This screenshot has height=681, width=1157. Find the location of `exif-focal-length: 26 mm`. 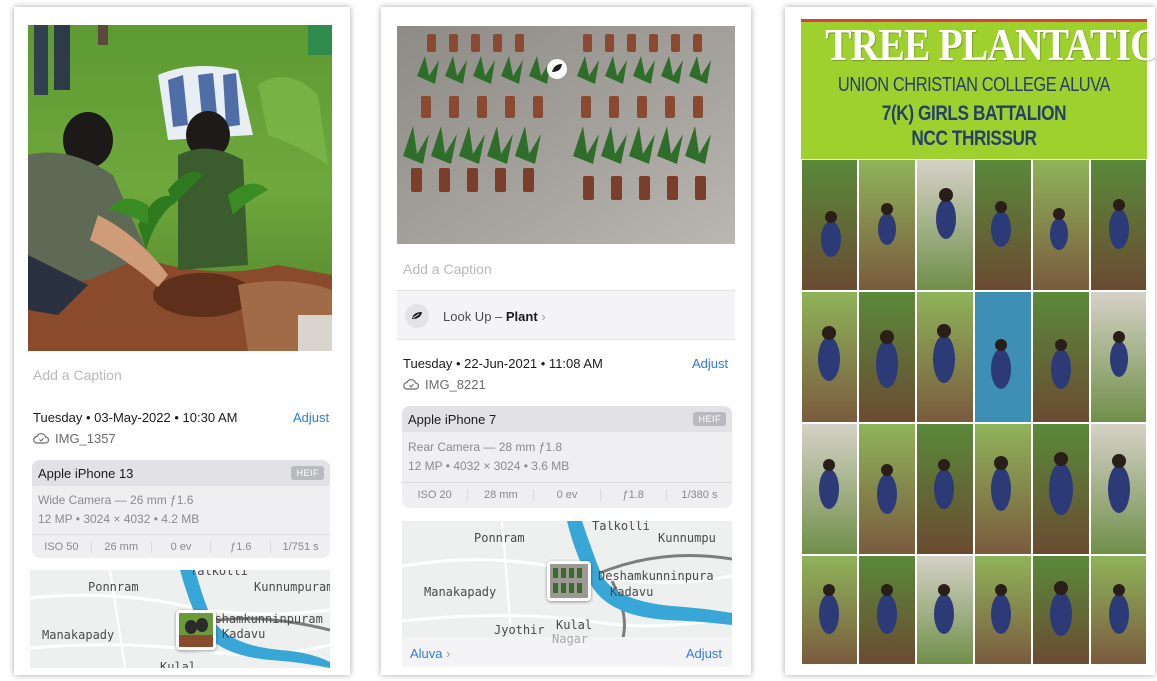

exif-focal-length: 26 mm is located at coordinates (122, 546).